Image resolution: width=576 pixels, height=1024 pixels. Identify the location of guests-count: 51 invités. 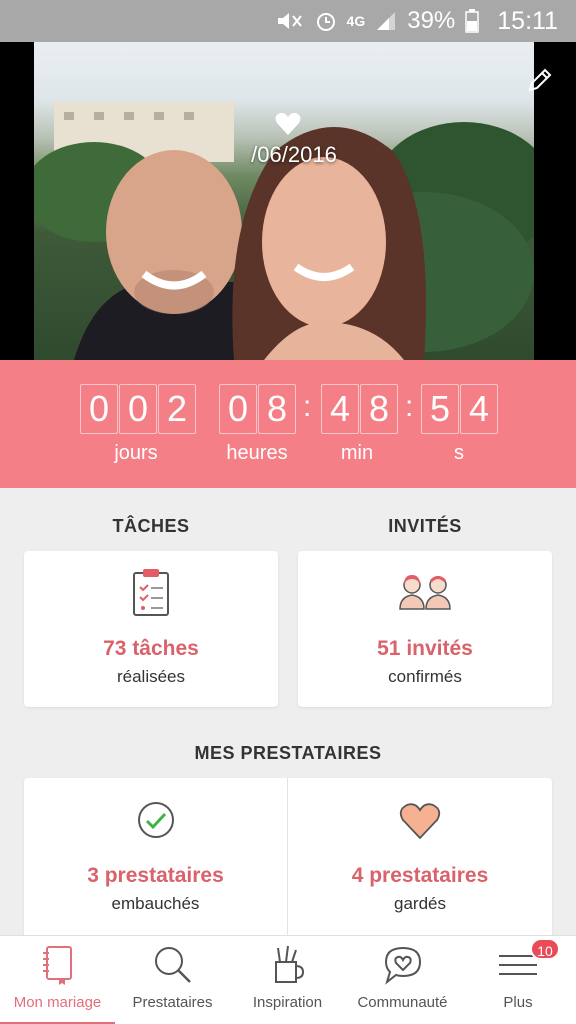
(425, 648).